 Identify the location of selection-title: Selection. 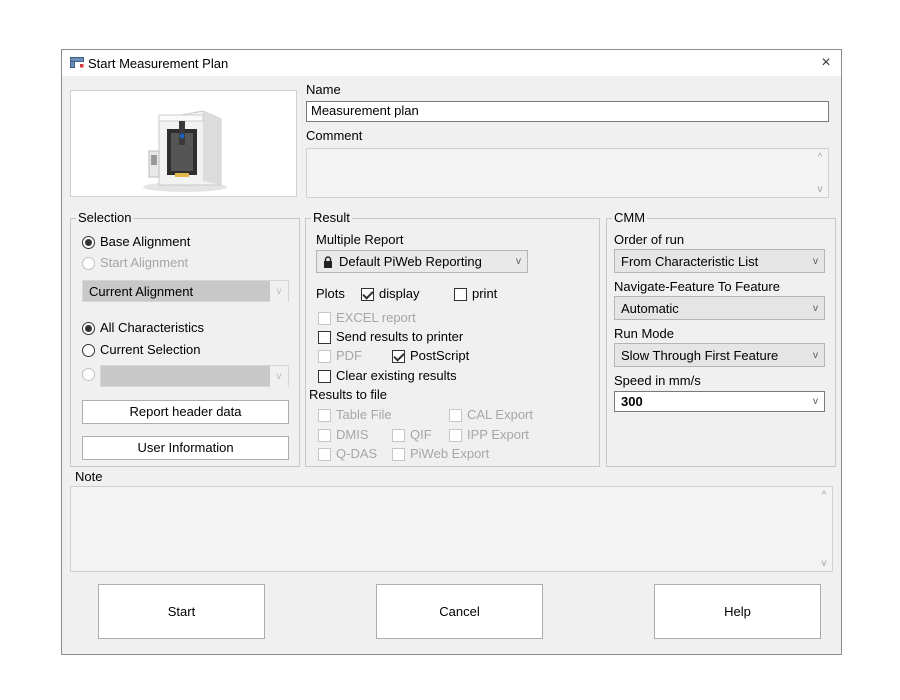
(105, 217).